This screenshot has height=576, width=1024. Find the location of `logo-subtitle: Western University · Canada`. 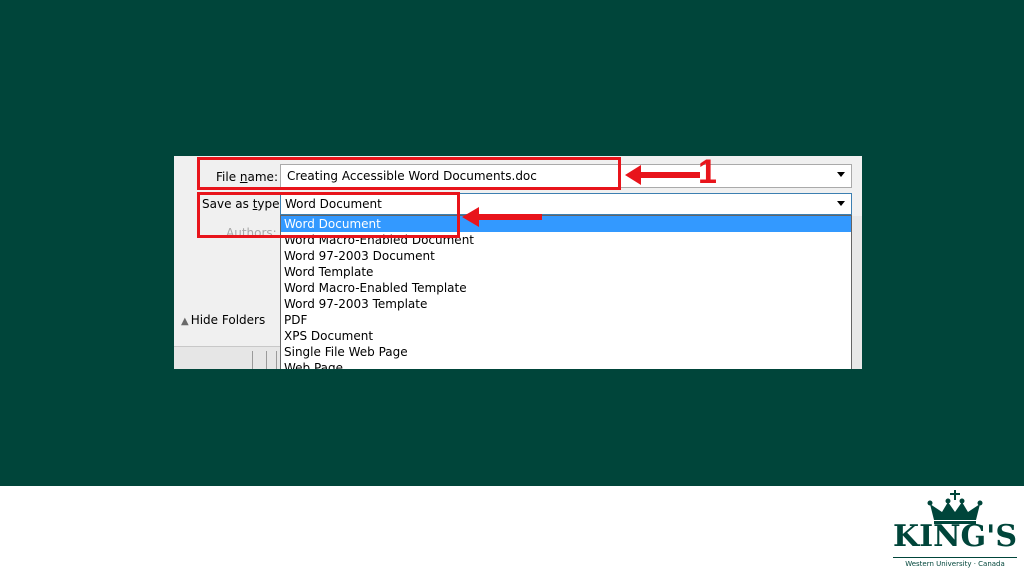

logo-subtitle: Western University · Canada is located at coordinates (955, 564).